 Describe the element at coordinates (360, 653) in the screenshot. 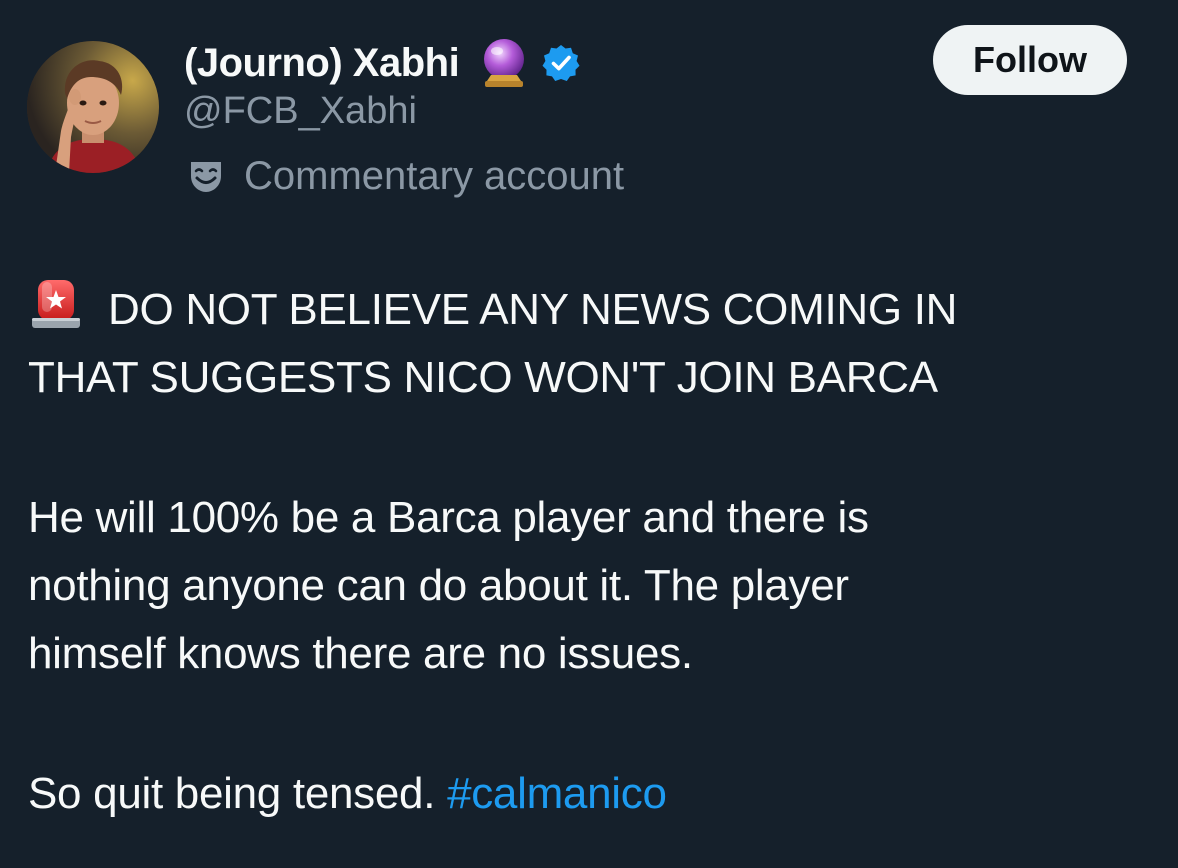

I see `tweet-paragraph2-line3: himself knows there are no issues.` at that location.